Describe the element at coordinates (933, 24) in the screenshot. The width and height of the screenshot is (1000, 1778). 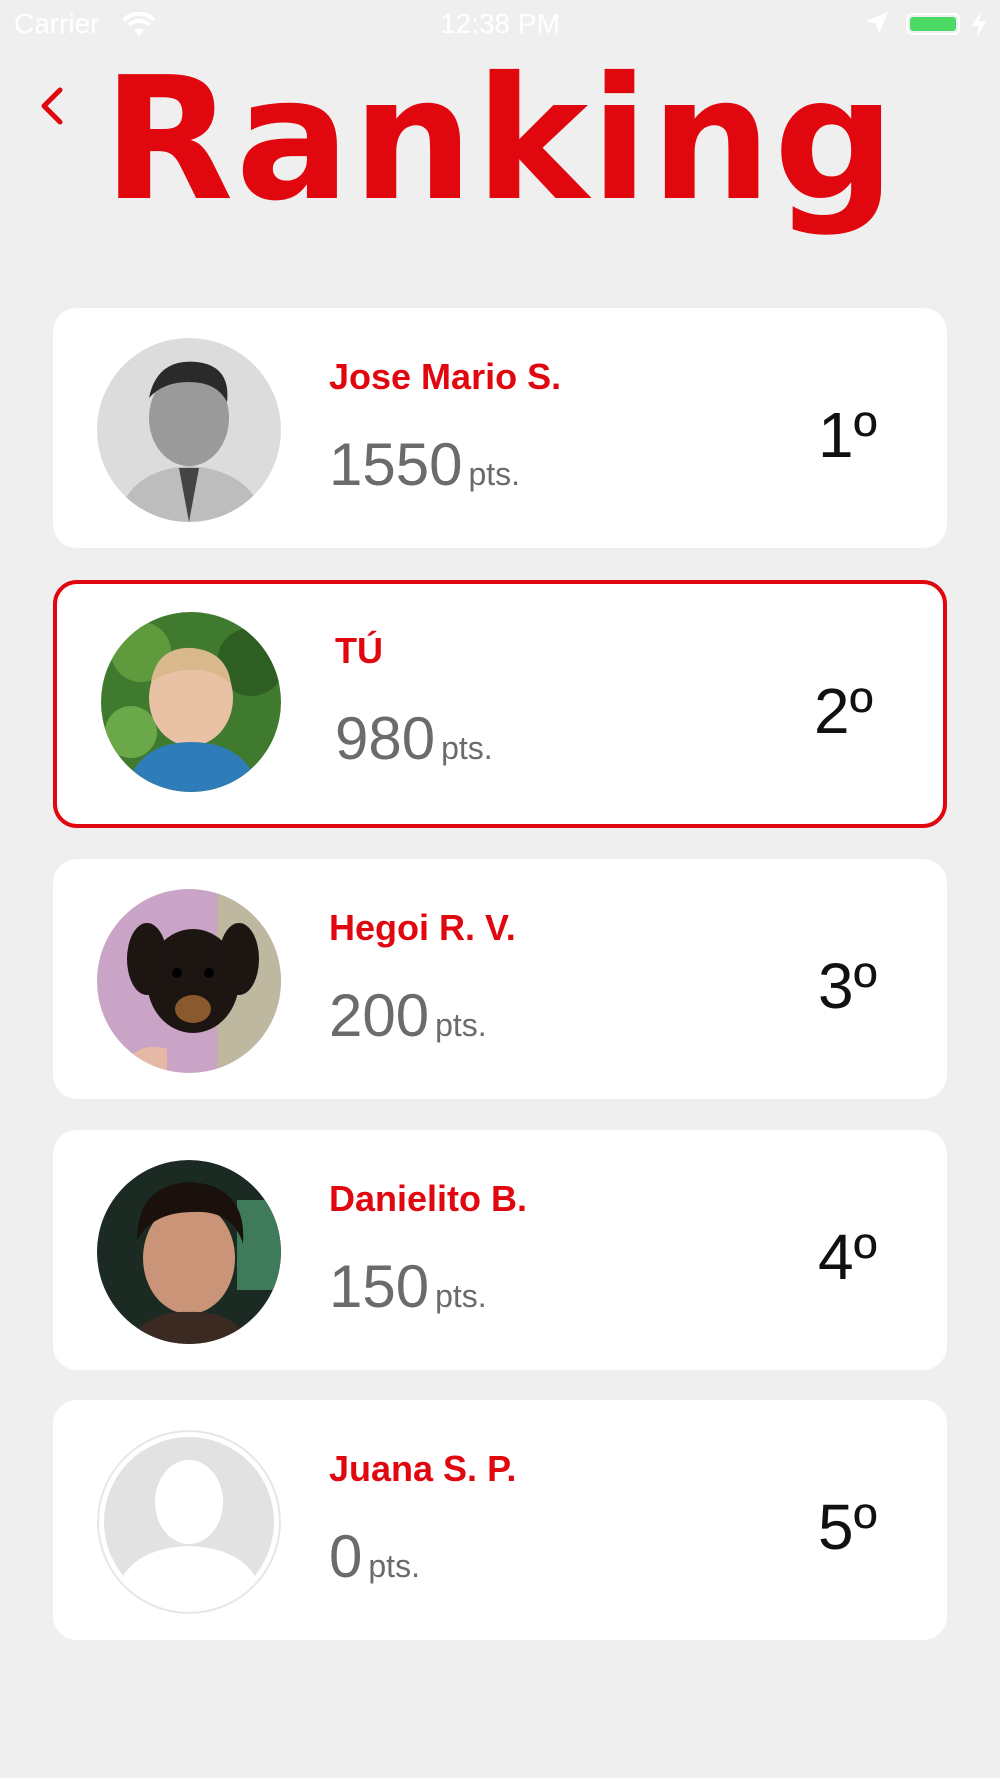
I see `battery-icon` at that location.